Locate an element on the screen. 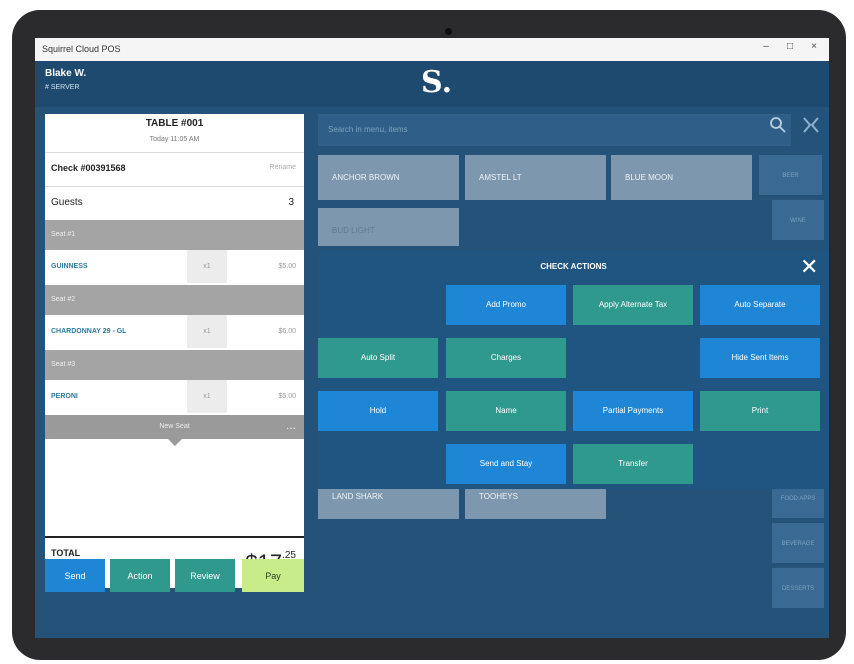  send-button: Send is located at coordinates (75, 575).